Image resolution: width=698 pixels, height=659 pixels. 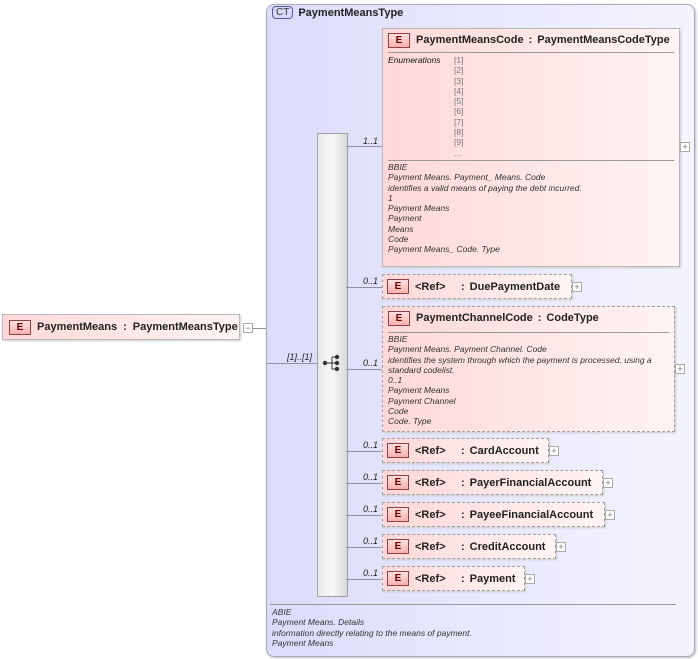 I want to click on collapse-icon: −, so click(x=248, y=328).